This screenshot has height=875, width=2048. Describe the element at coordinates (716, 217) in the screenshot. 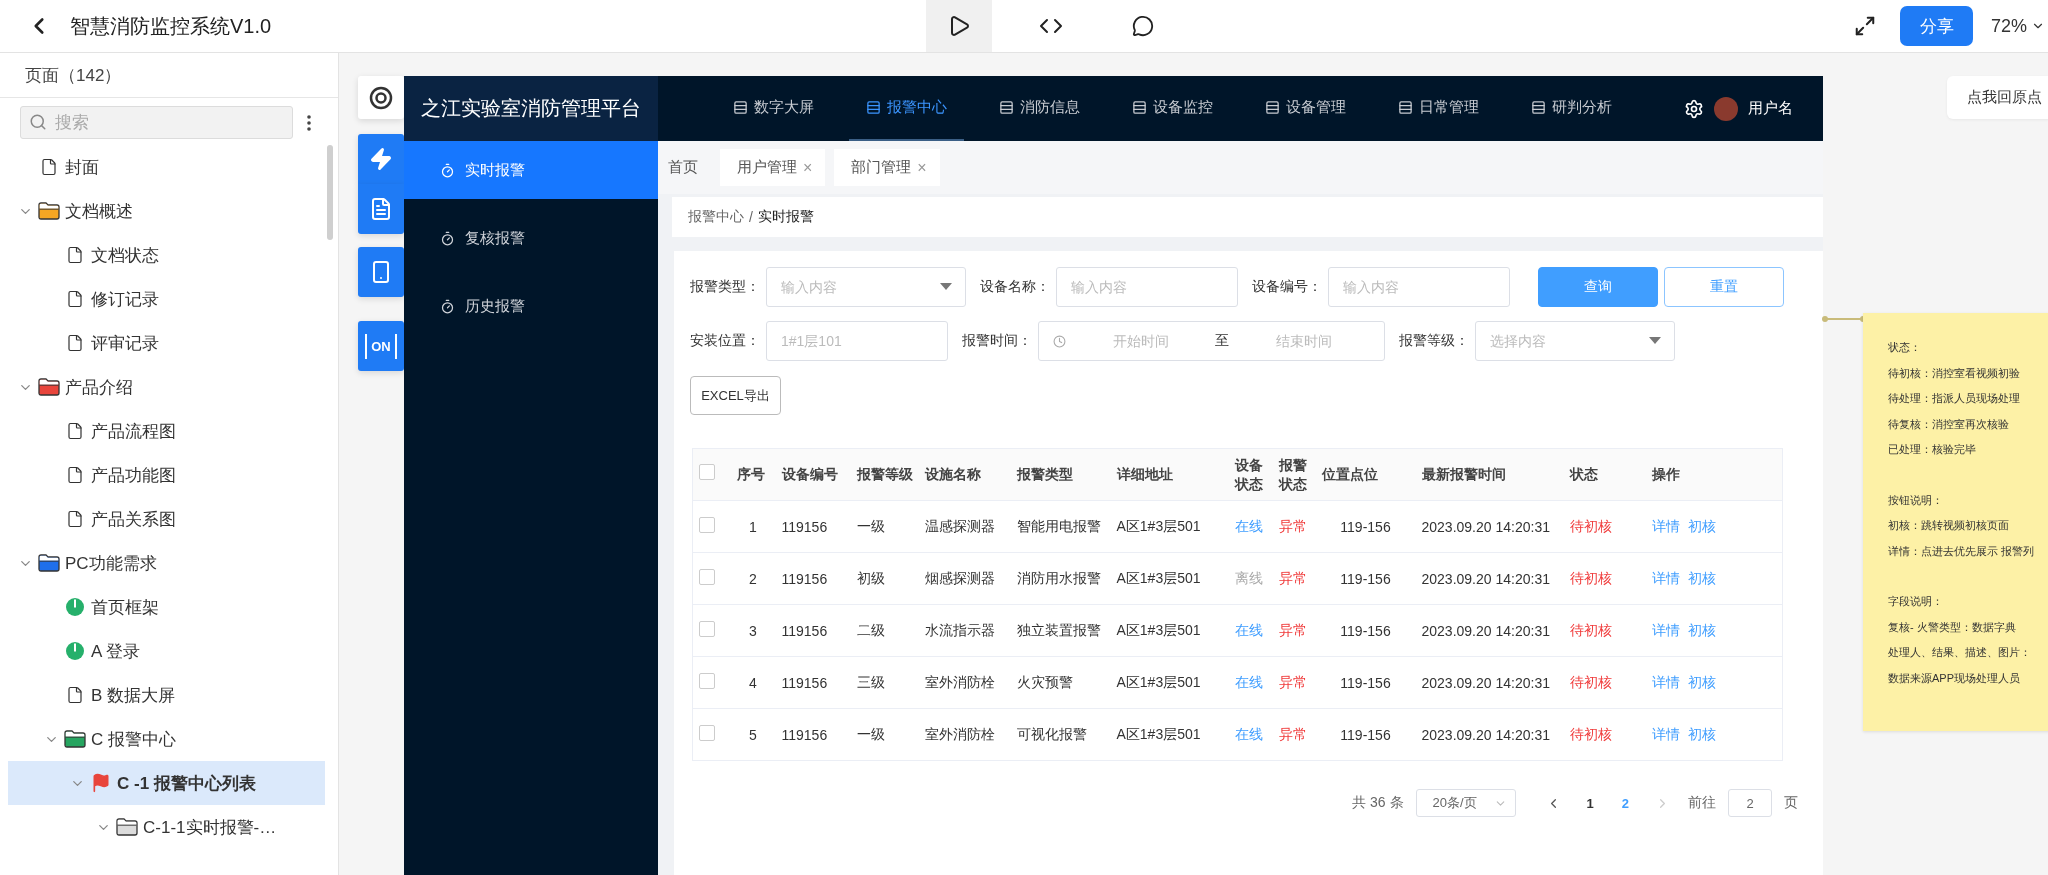

I see `breadcrumb-link: 报警中心` at that location.